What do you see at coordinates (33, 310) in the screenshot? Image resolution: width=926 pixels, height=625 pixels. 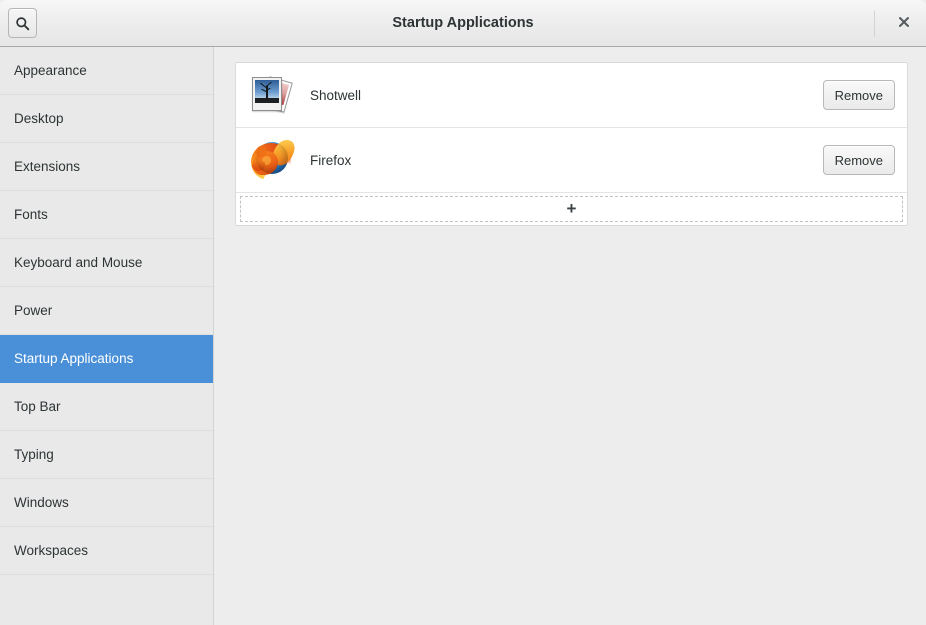 I see `sidebar-item-label: Power` at bounding box center [33, 310].